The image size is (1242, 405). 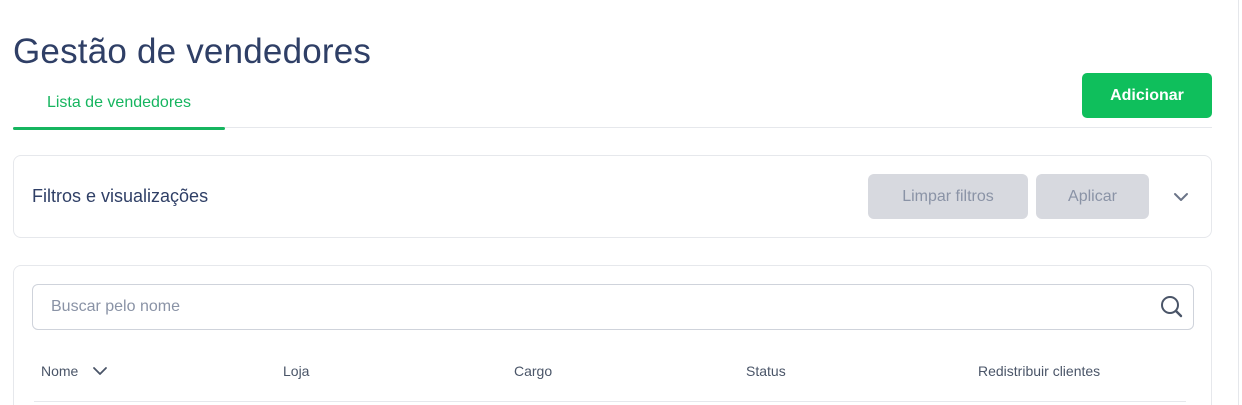 I want to click on tab-bar: Lista de vendedores, so click(x=612, y=109).